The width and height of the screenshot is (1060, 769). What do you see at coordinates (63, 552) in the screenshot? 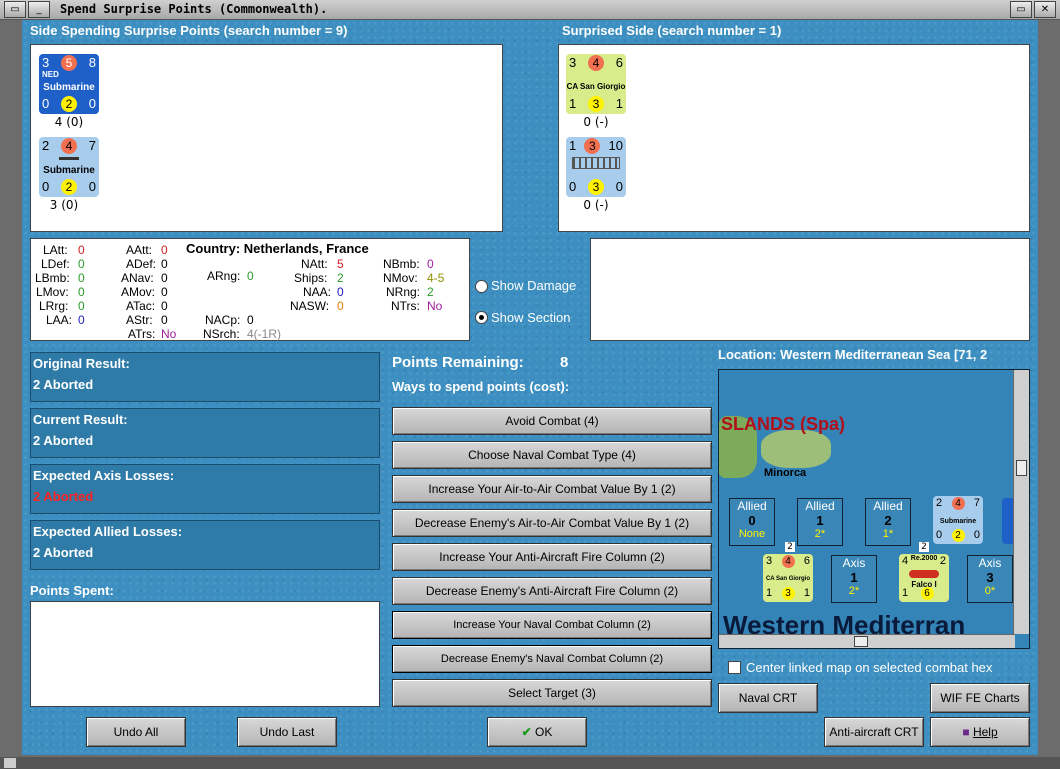
I see `allied-losses-value: 2 Aborted` at bounding box center [63, 552].